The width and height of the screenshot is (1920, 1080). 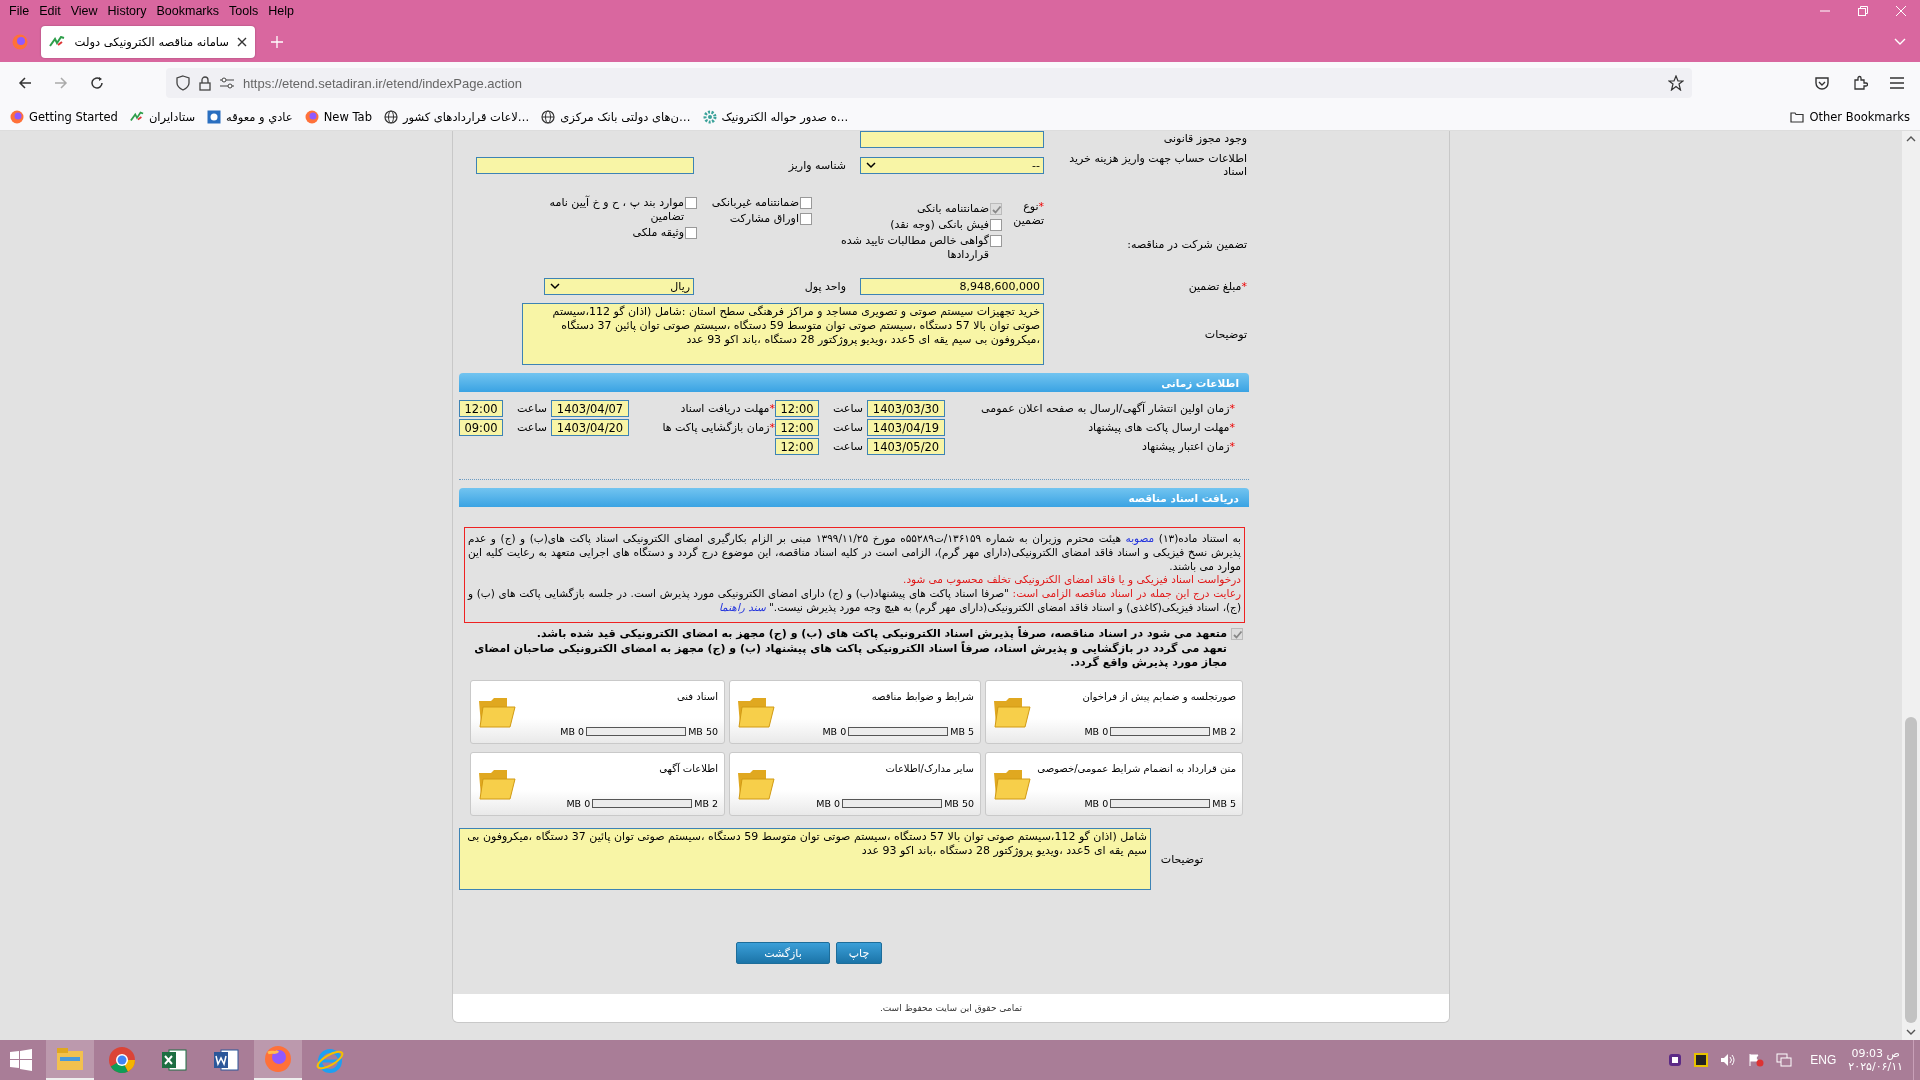 I want to click on firefox-icon, so click(x=278, y=1059).